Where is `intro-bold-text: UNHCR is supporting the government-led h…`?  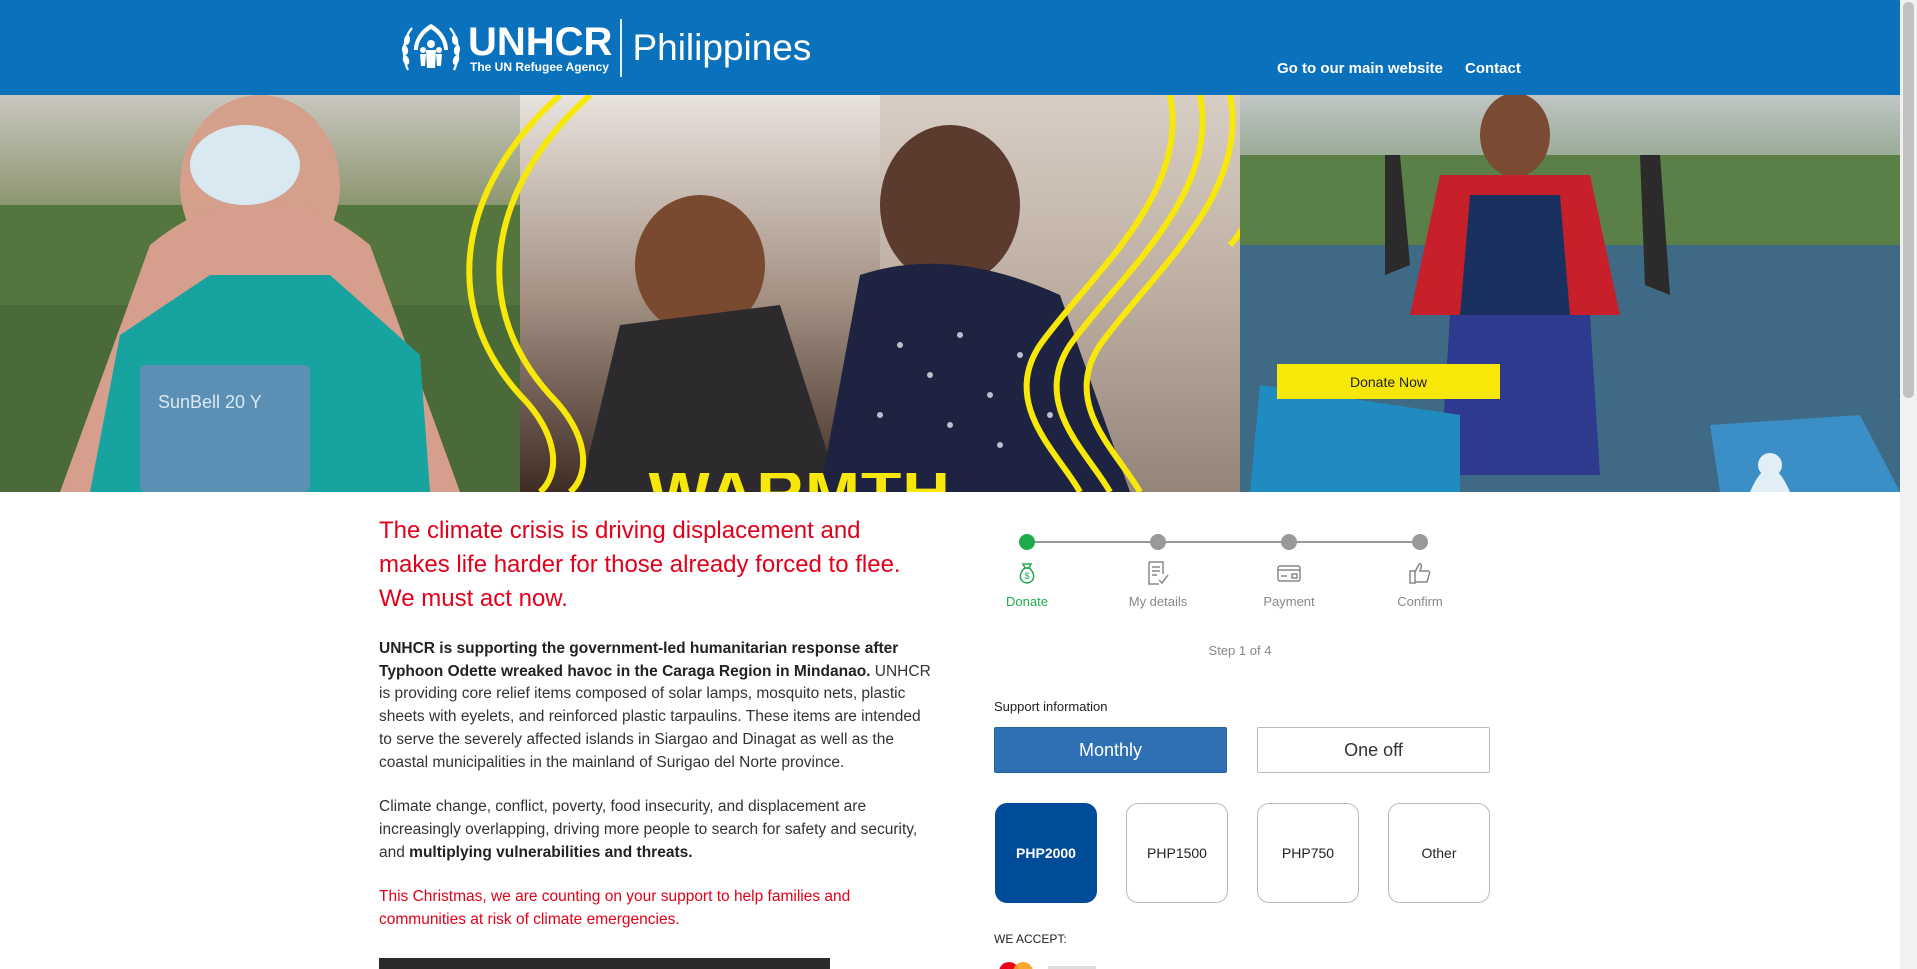 intro-bold-text: UNHCR is supporting the government-led h… is located at coordinates (639, 660).